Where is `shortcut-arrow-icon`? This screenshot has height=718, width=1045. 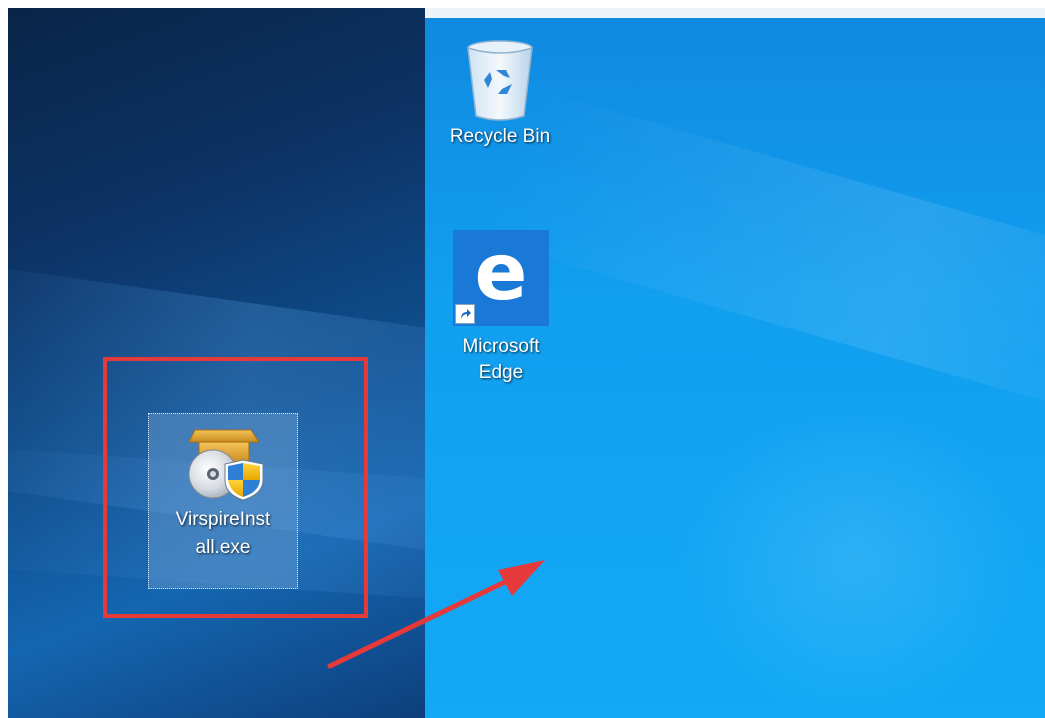 shortcut-arrow-icon is located at coordinates (465, 314).